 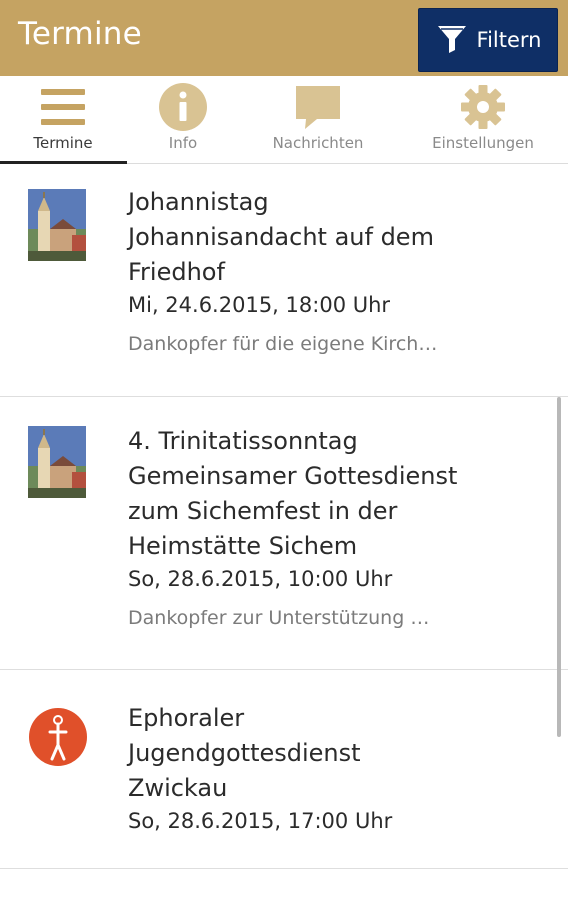 I want to click on tab-termine-label: Termine, so click(x=63, y=143).